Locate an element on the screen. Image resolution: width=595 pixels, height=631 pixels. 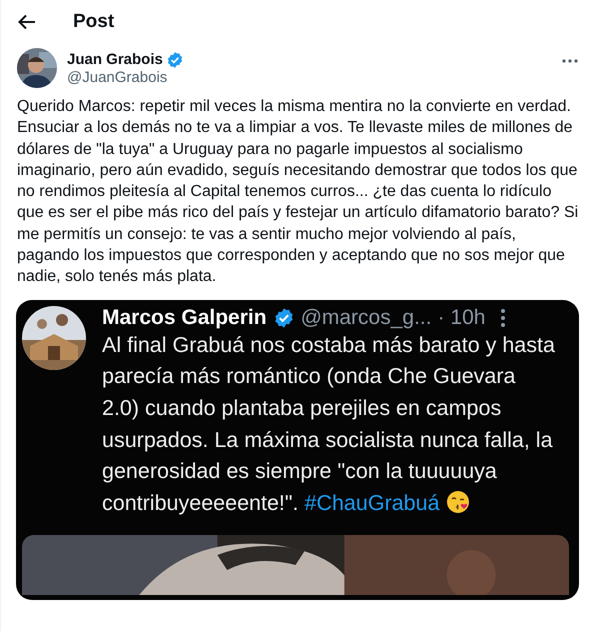
author-name: Juan Grabois is located at coordinates (115, 59).